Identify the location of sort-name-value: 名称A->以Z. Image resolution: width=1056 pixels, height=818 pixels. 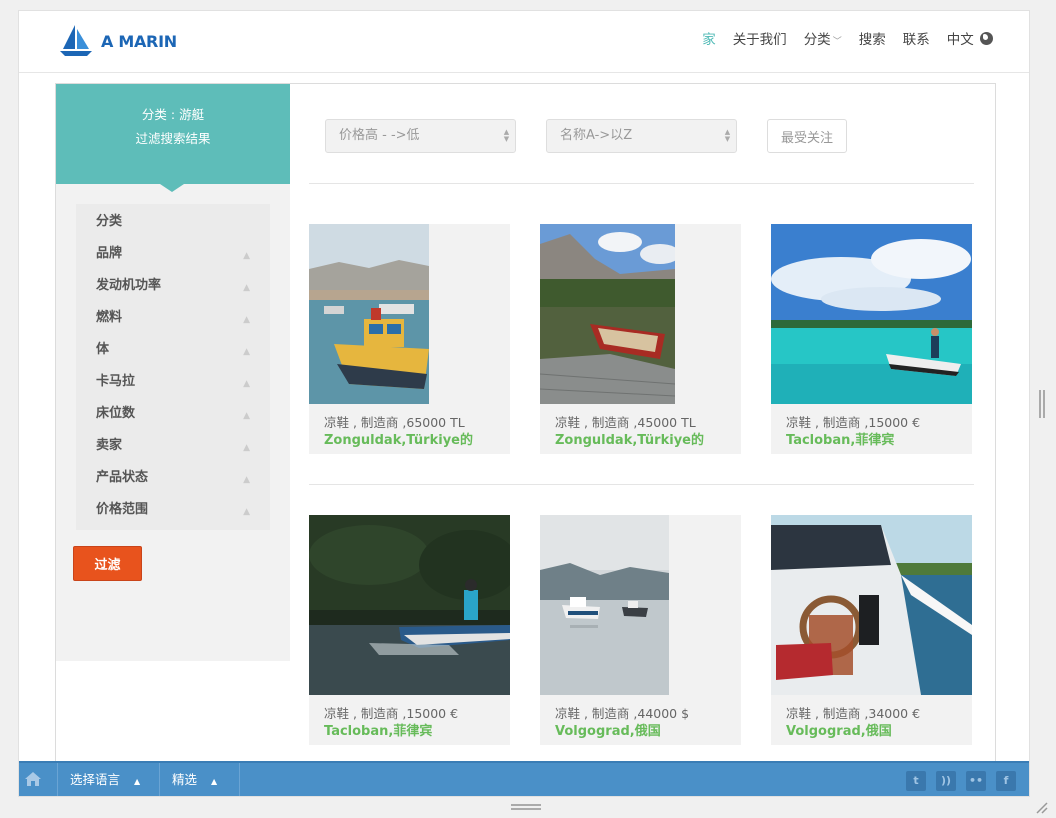
(596, 135).